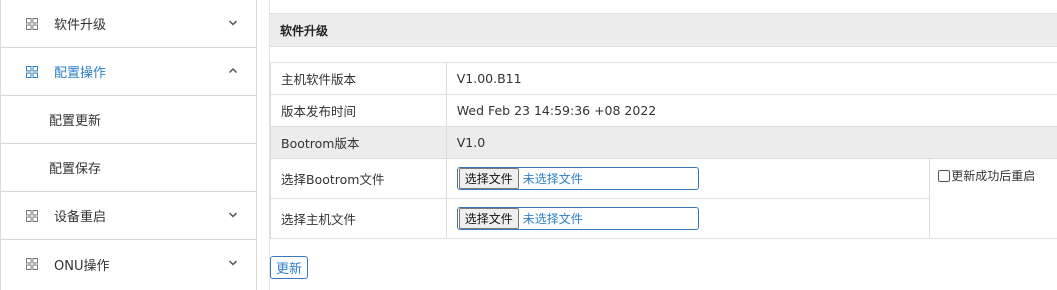 The image size is (1057, 290). Describe the element at coordinates (358, 142) in the screenshot. I see `row-label: Bootrom版本` at that location.